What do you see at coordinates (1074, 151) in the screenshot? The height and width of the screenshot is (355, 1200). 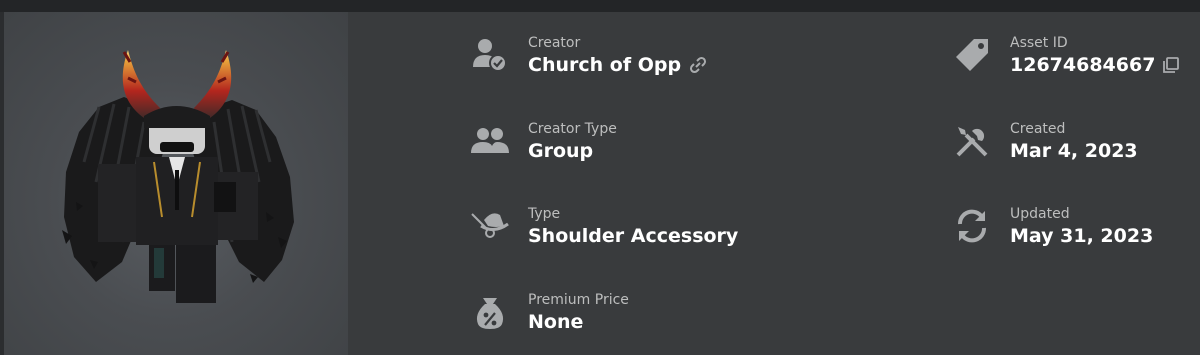 I see `created-value: Mar 4, 2023` at bounding box center [1074, 151].